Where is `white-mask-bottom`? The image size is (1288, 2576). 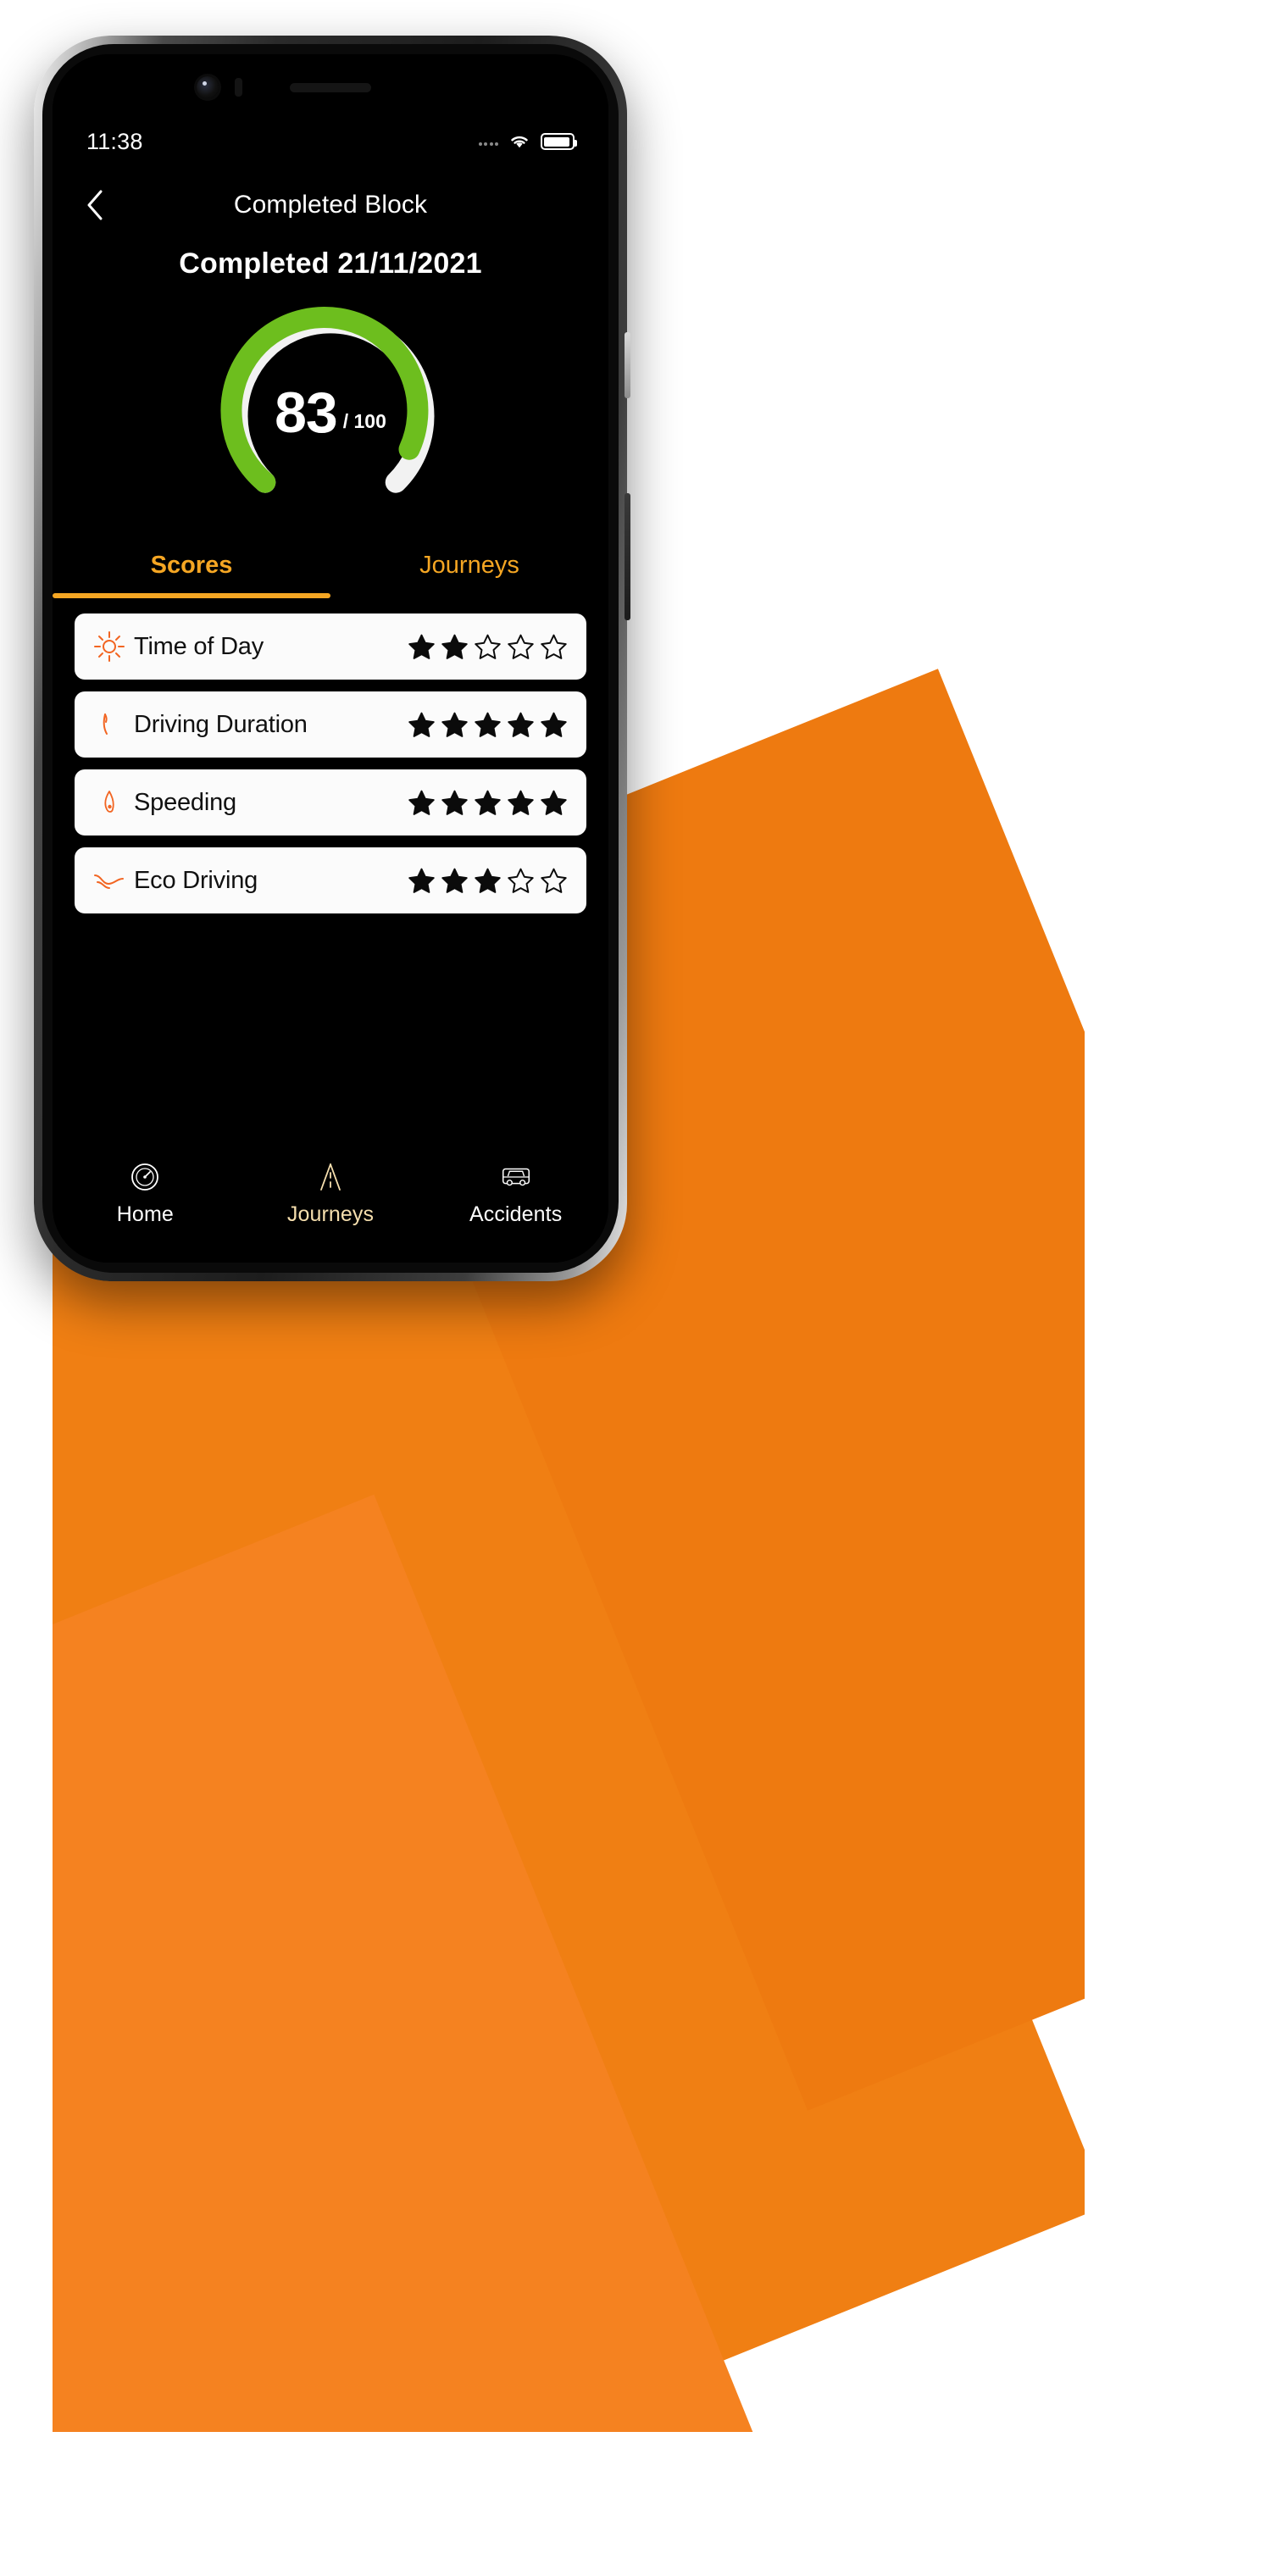
white-mask-bottom is located at coordinates (644, 2504).